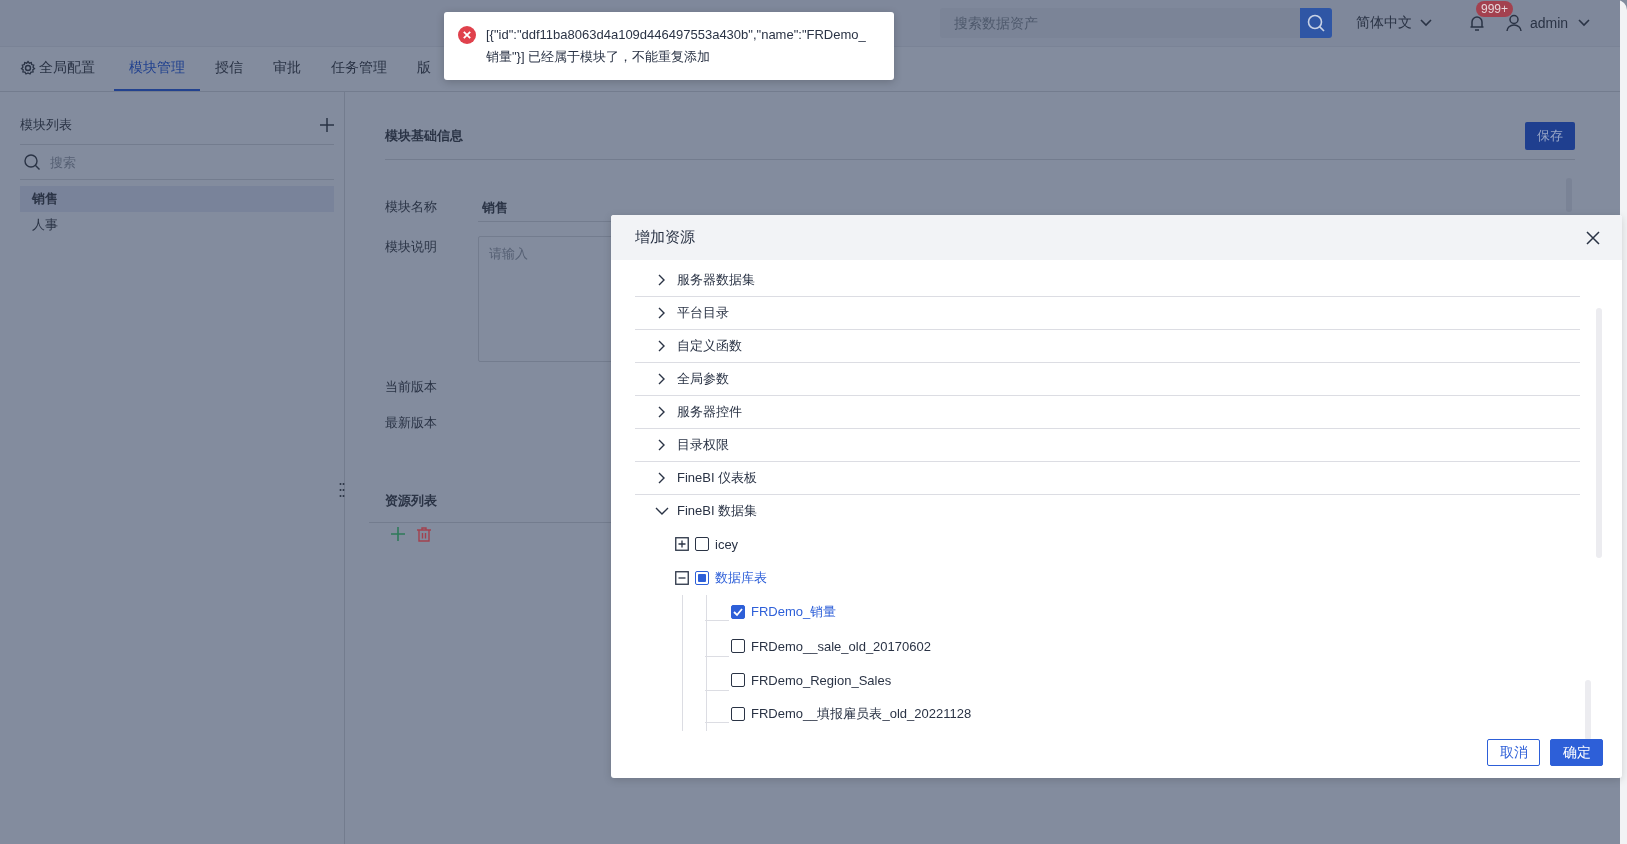 Image resolution: width=1627 pixels, height=844 pixels. I want to click on plus-square-icon, so click(682, 544).